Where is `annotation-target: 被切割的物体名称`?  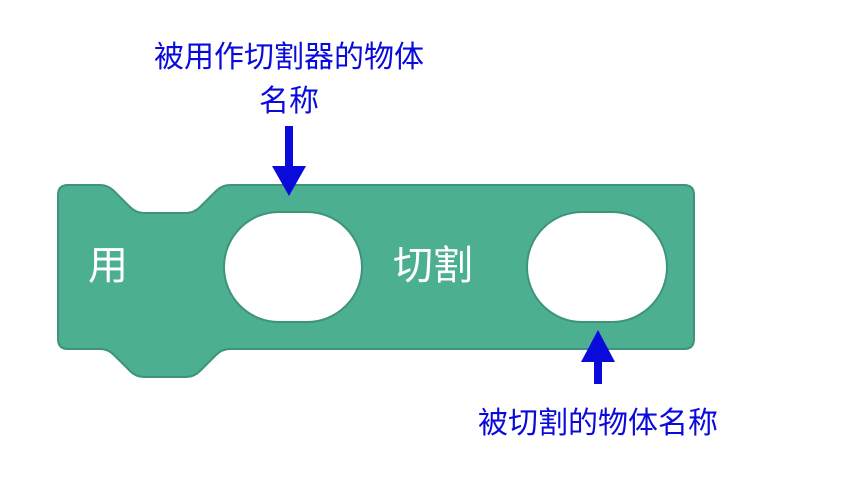
annotation-target: 被切割的物体名称 is located at coordinates (598, 423).